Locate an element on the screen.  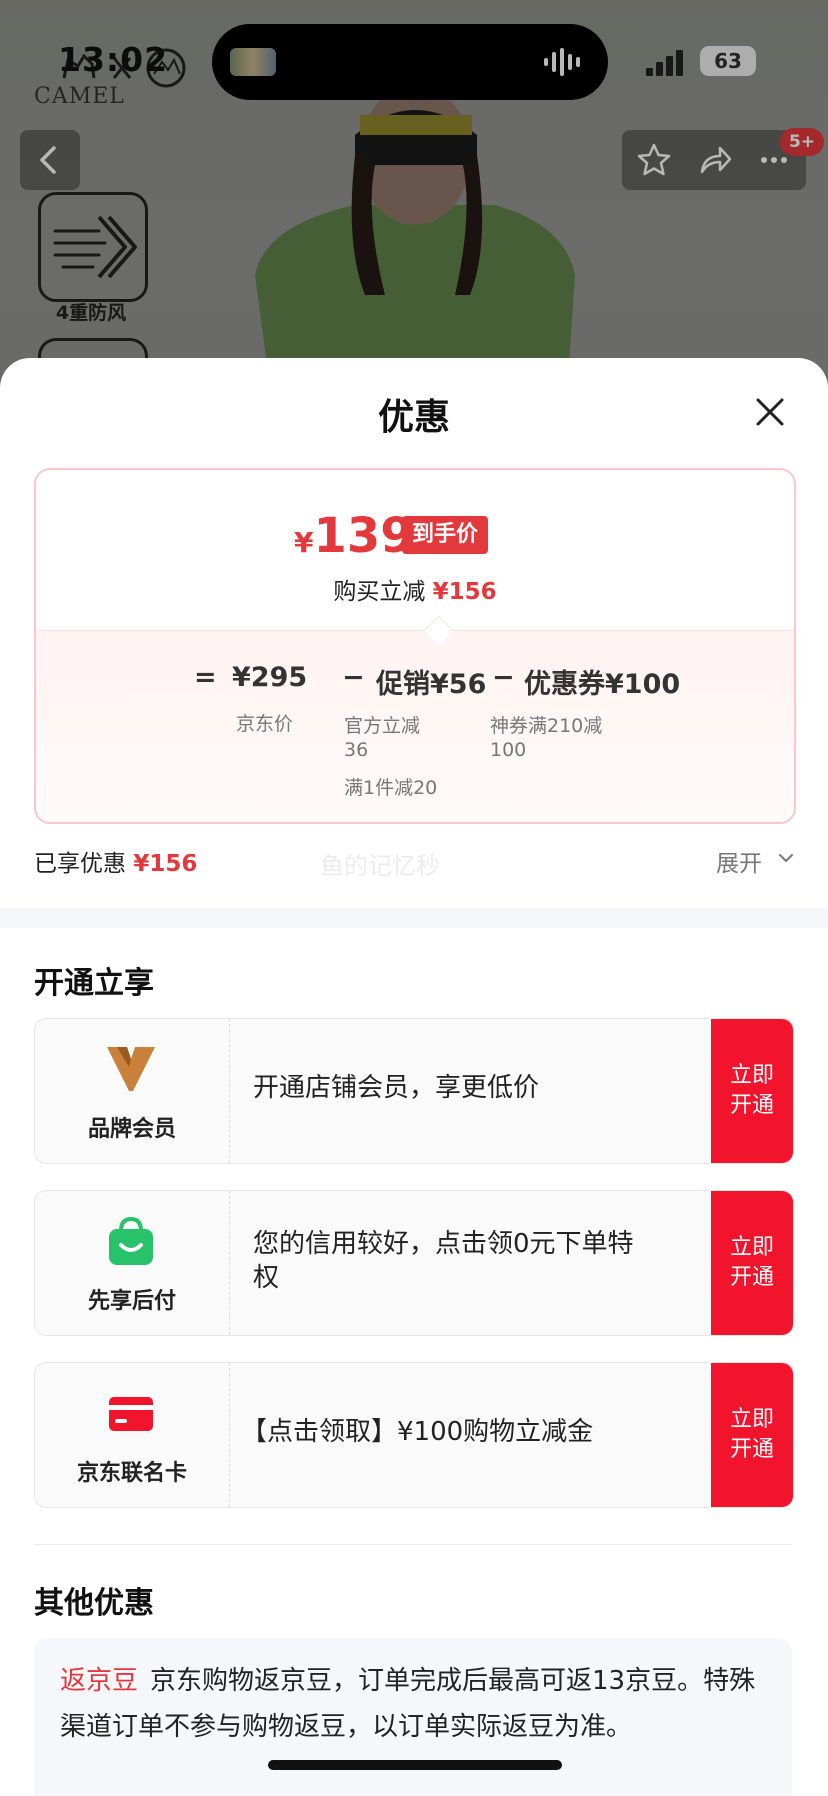
promo-amount: 促销¥56 is located at coordinates (431, 684).